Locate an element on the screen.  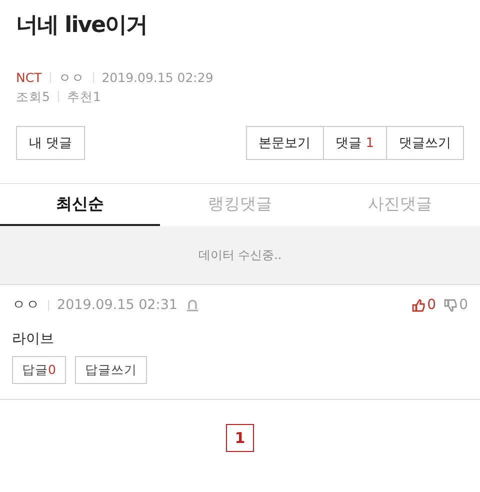
comment-author: ㅇㅇ is located at coordinates (26, 305).